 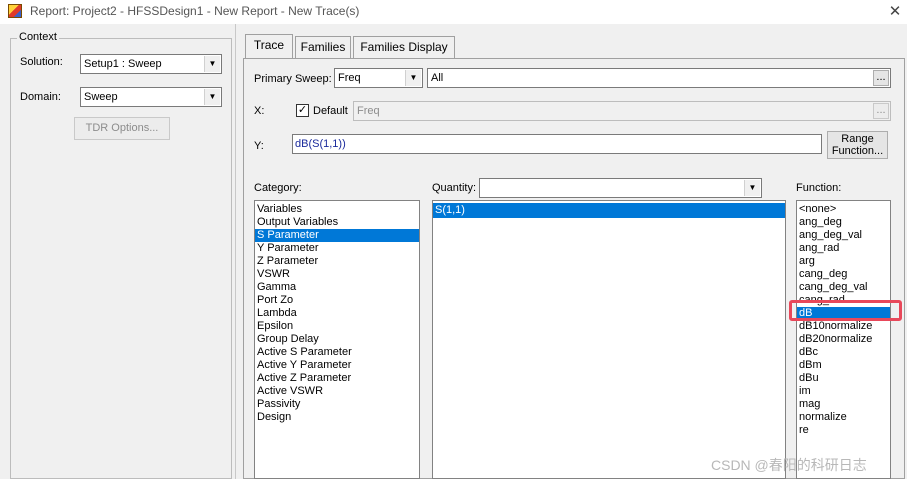 What do you see at coordinates (40, 97) in the screenshot?
I see `domain-label: Domain:` at bounding box center [40, 97].